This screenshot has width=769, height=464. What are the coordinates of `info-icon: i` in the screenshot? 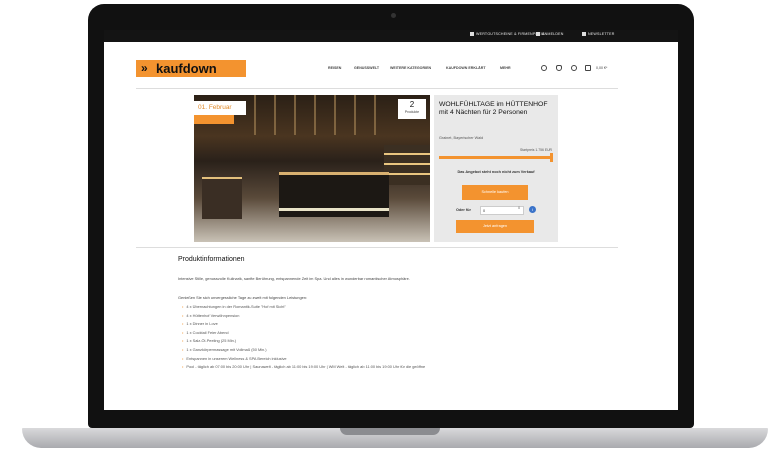 It's located at (532, 209).